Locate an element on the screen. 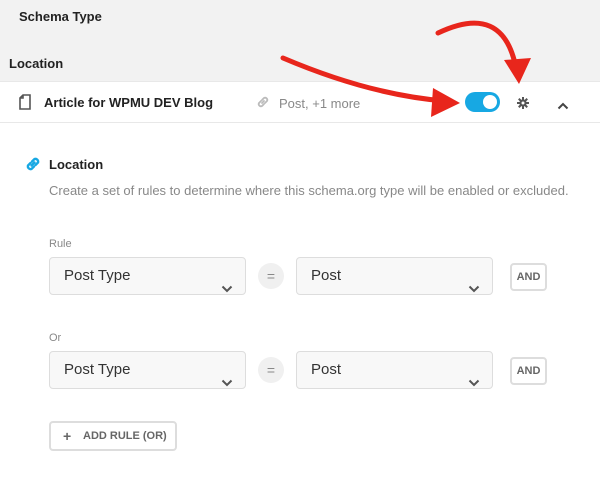  schema-type-title: Schema Type is located at coordinates (60, 16).